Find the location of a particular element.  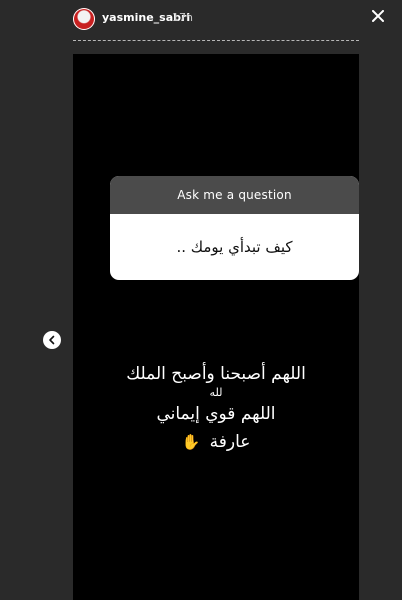

question-sticker-title: Ask me a question is located at coordinates (234, 195).